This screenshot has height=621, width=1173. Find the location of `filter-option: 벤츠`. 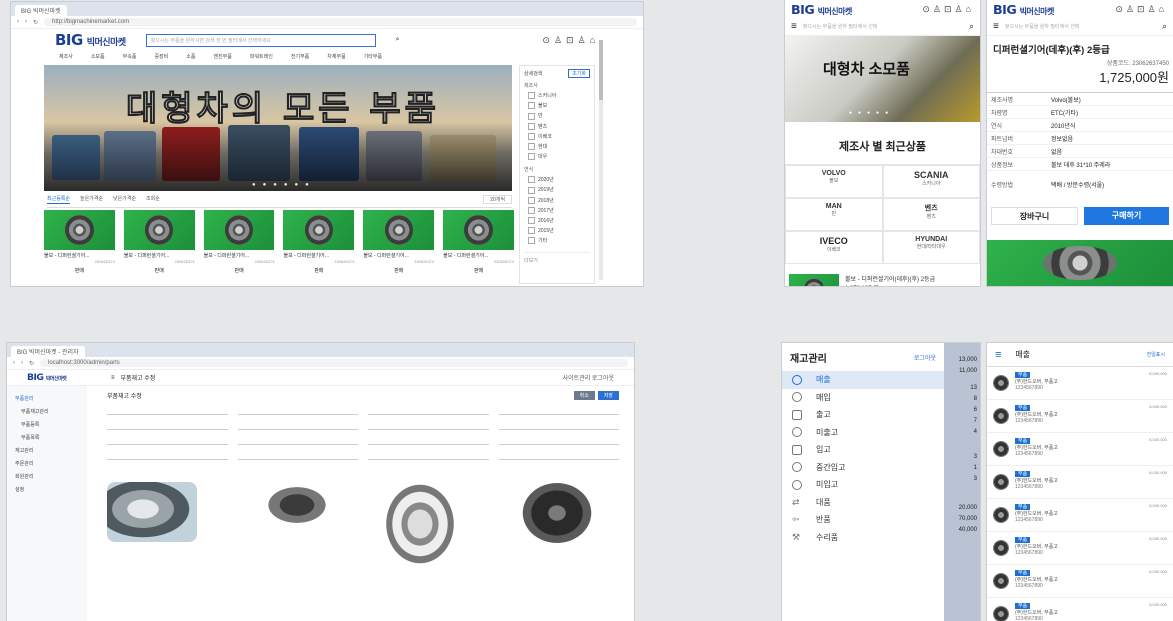

filter-option: 벤츠 is located at coordinates (559, 126).